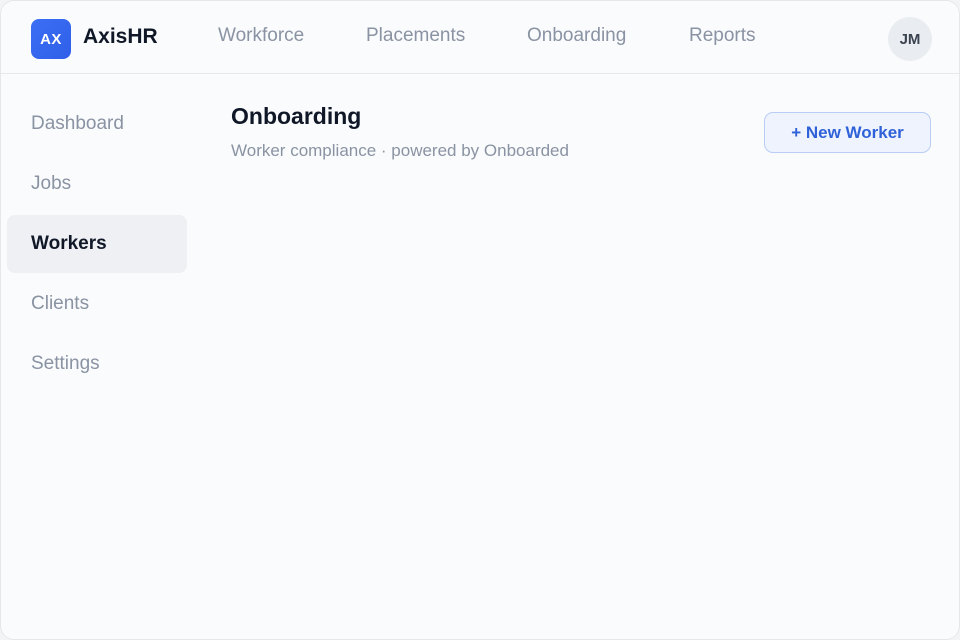 The image size is (960, 640). What do you see at coordinates (847, 132) in the screenshot?
I see `new-worker-button: + New Worker` at bounding box center [847, 132].